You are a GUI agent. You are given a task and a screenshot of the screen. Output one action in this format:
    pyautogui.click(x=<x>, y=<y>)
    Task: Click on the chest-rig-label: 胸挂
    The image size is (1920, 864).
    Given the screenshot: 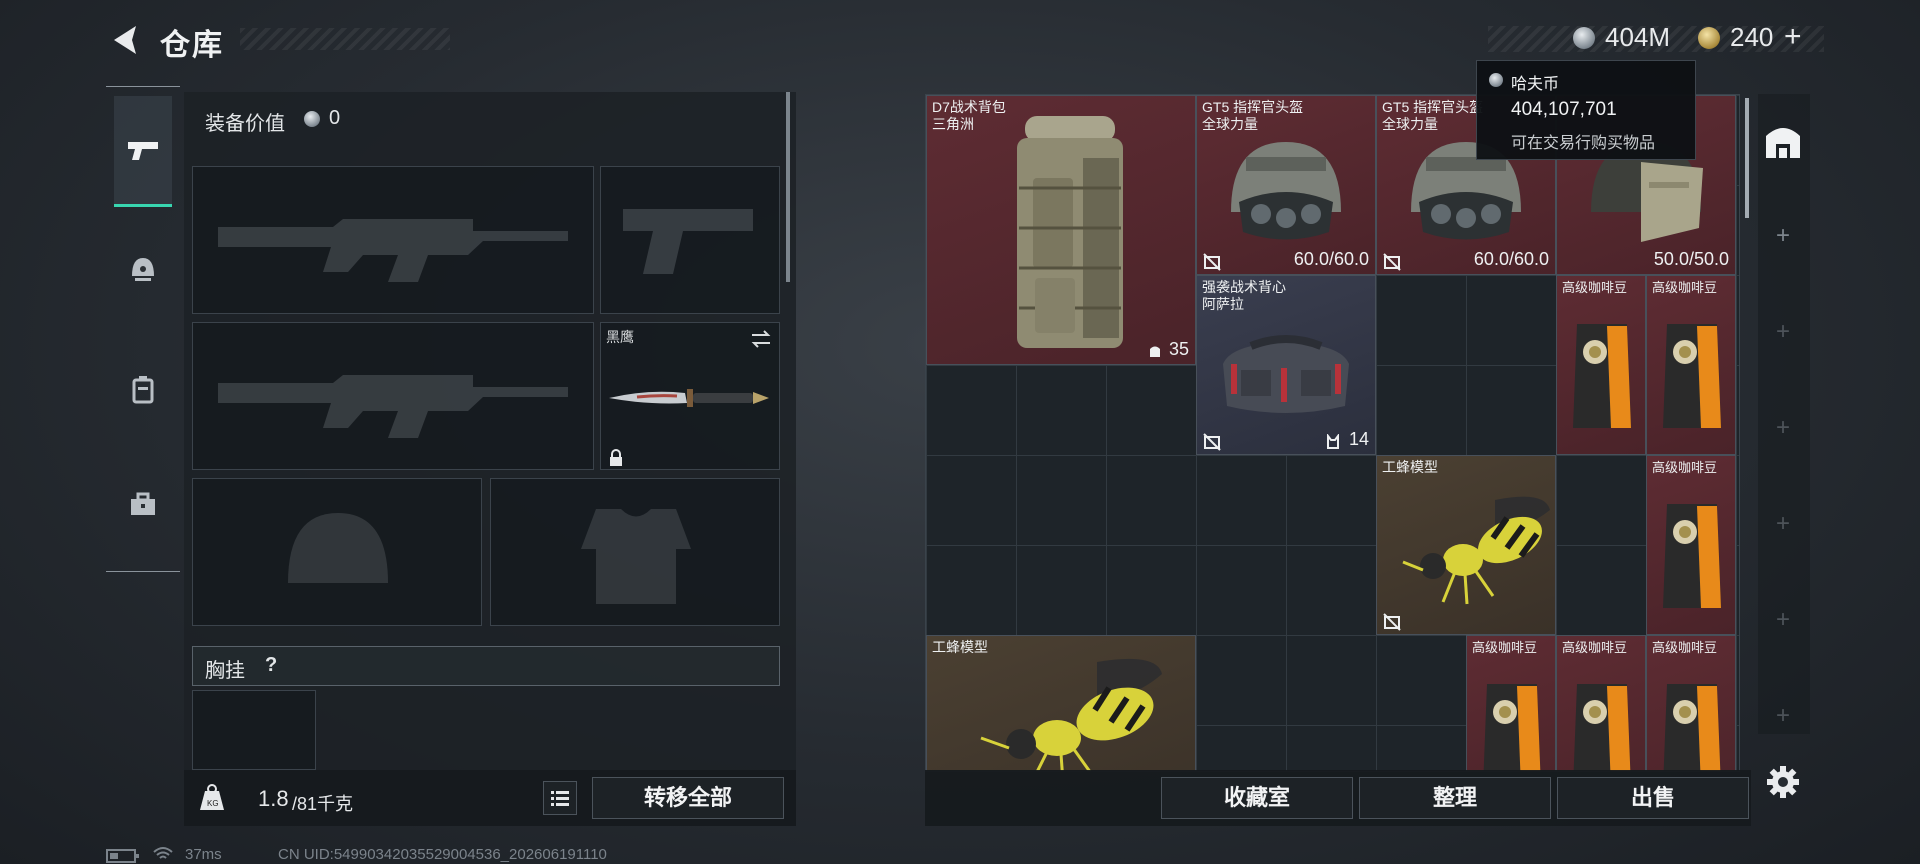 What is the action you would take?
    pyautogui.click(x=225, y=671)
    